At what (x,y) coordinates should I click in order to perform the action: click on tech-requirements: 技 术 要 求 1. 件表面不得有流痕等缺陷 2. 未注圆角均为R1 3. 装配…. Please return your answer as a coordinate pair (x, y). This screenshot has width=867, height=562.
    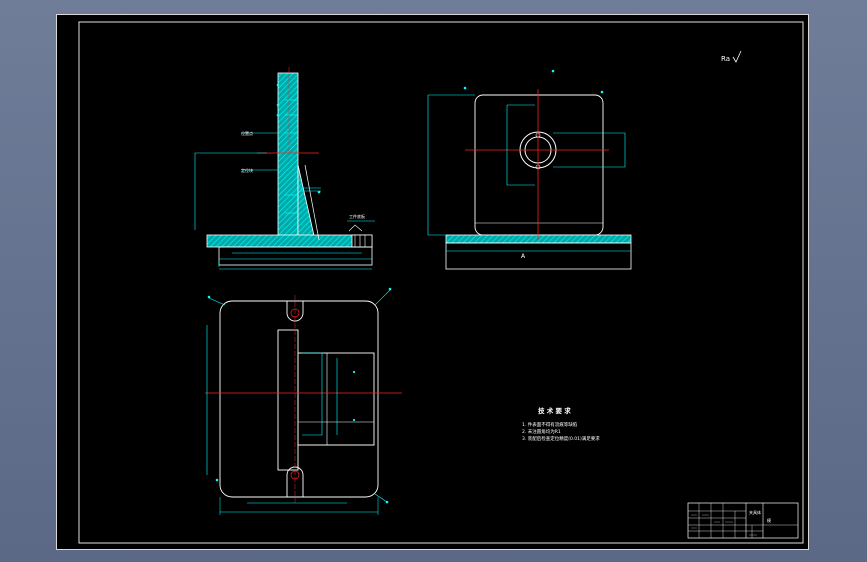
    Looking at the image, I should click on (561, 424).